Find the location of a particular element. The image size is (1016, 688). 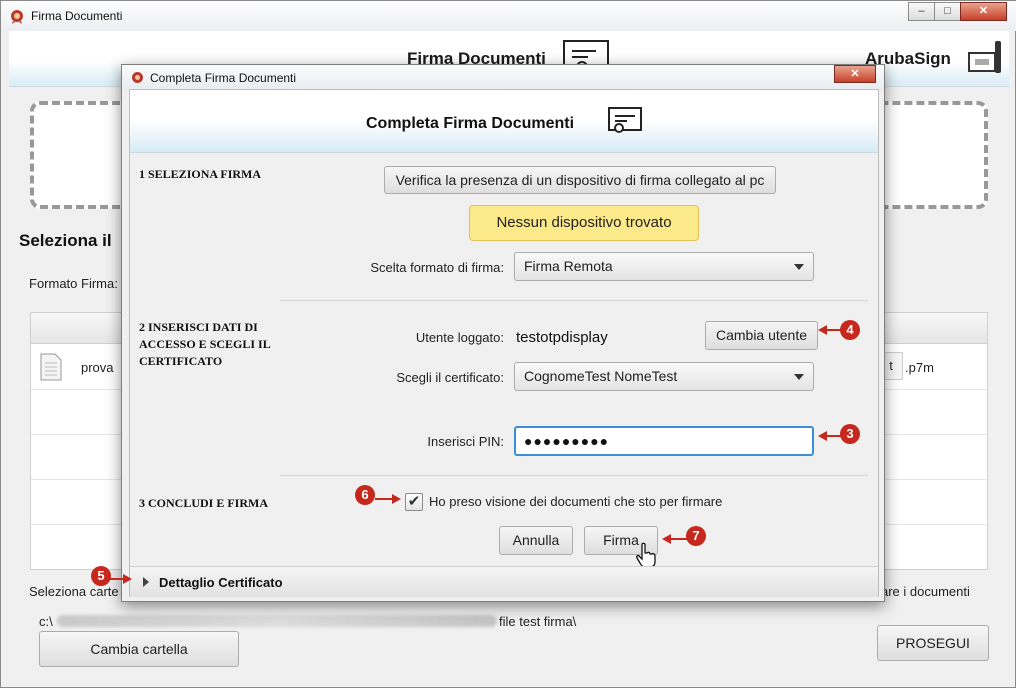

dialog-header: Completa Firma Documenti is located at coordinates (504, 121).